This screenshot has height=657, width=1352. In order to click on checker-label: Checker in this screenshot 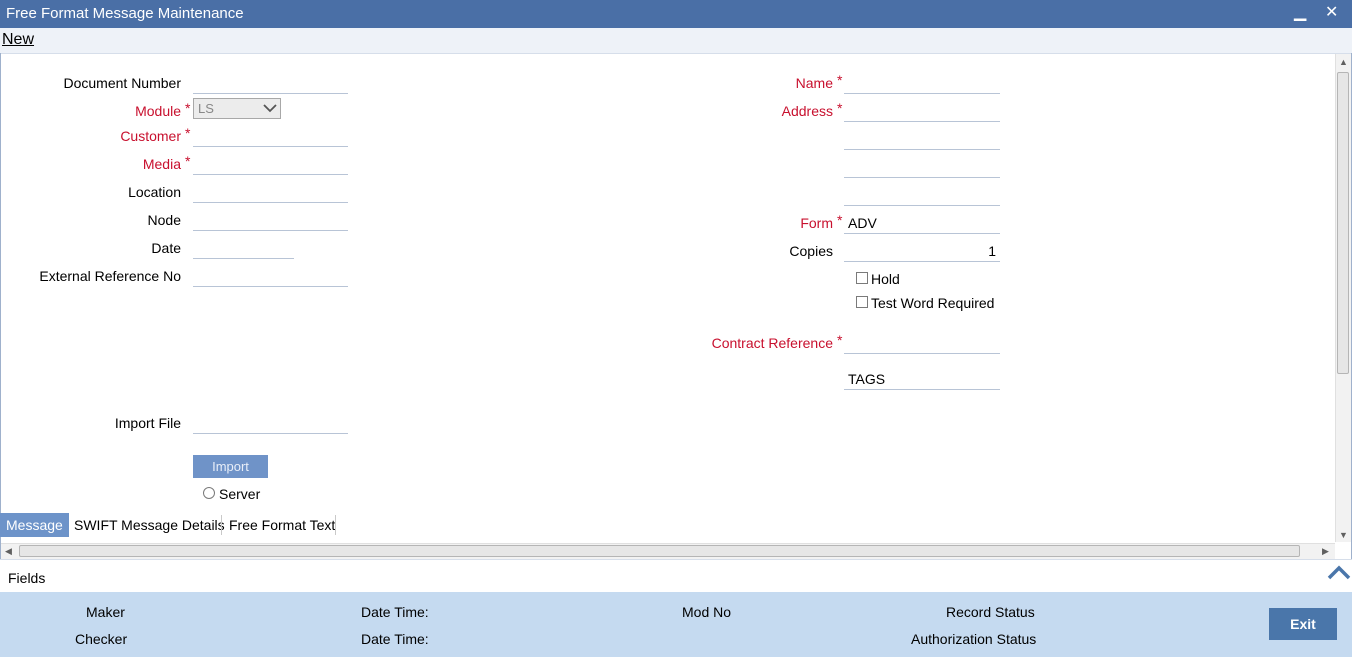, I will do `click(101, 639)`.